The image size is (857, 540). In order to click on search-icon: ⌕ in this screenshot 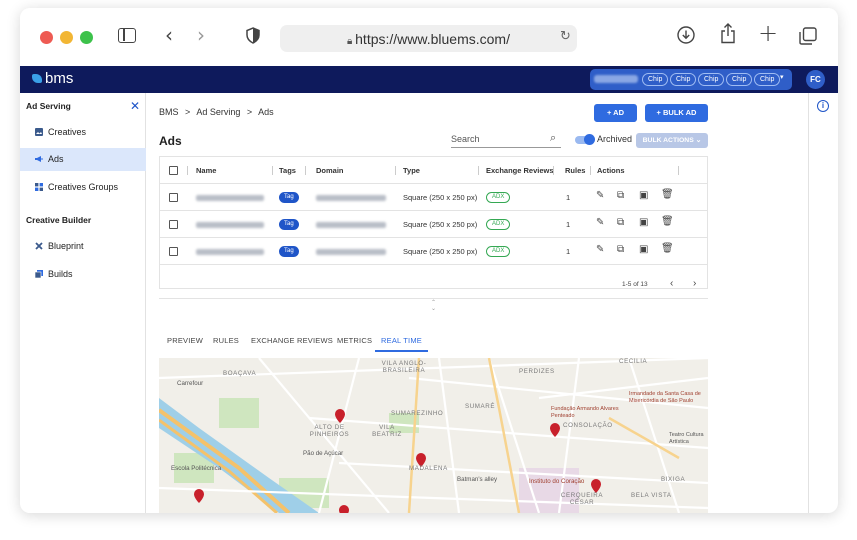, I will do `click(553, 138)`.